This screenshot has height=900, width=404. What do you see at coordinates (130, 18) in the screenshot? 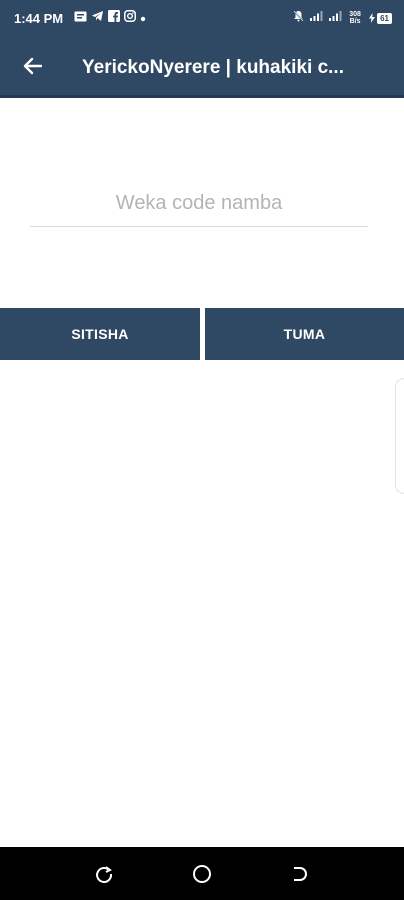
I see `instagram-icon` at bounding box center [130, 18].